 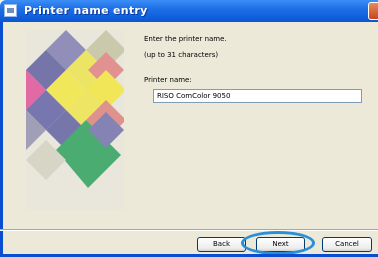 What do you see at coordinates (221, 244) in the screenshot?
I see `back-button: Back` at bounding box center [221, 244].